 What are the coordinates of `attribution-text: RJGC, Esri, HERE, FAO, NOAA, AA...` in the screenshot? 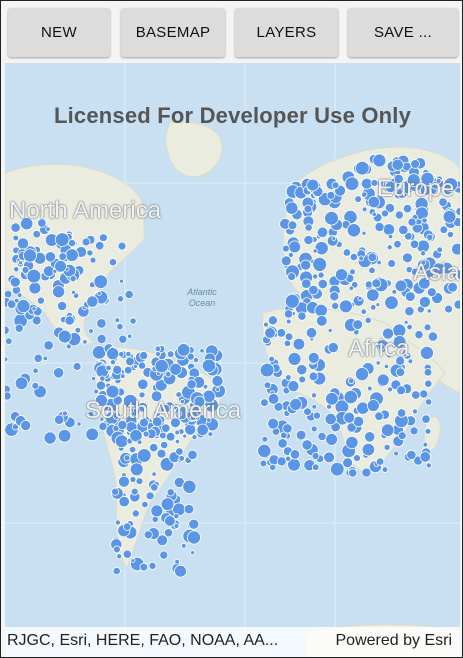 It's located at (142, 641).